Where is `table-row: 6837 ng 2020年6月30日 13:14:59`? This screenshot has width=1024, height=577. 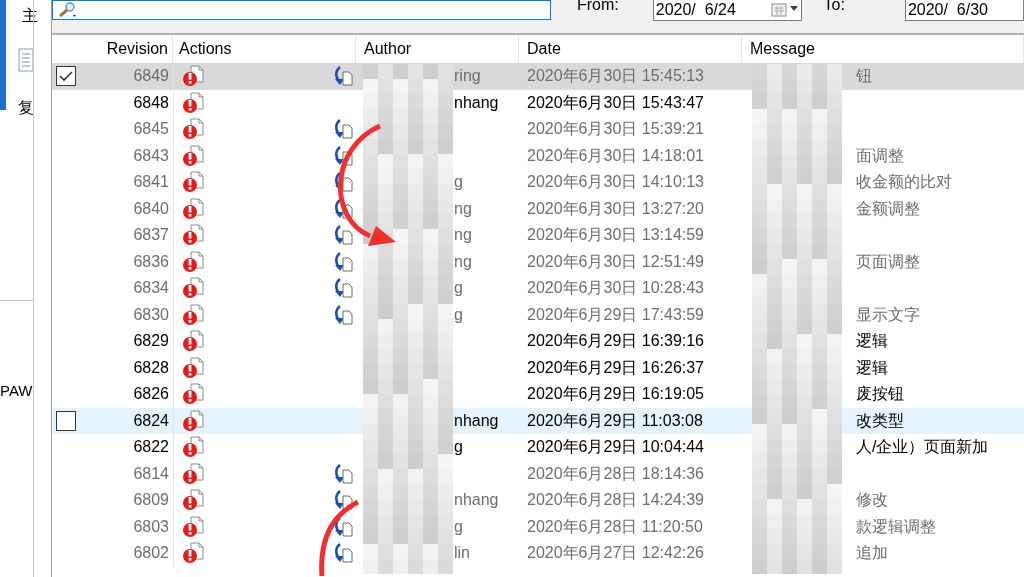 table-row: 6837 ng 2020年6月30日 13:14:59 is located at coordinates (538, 235).